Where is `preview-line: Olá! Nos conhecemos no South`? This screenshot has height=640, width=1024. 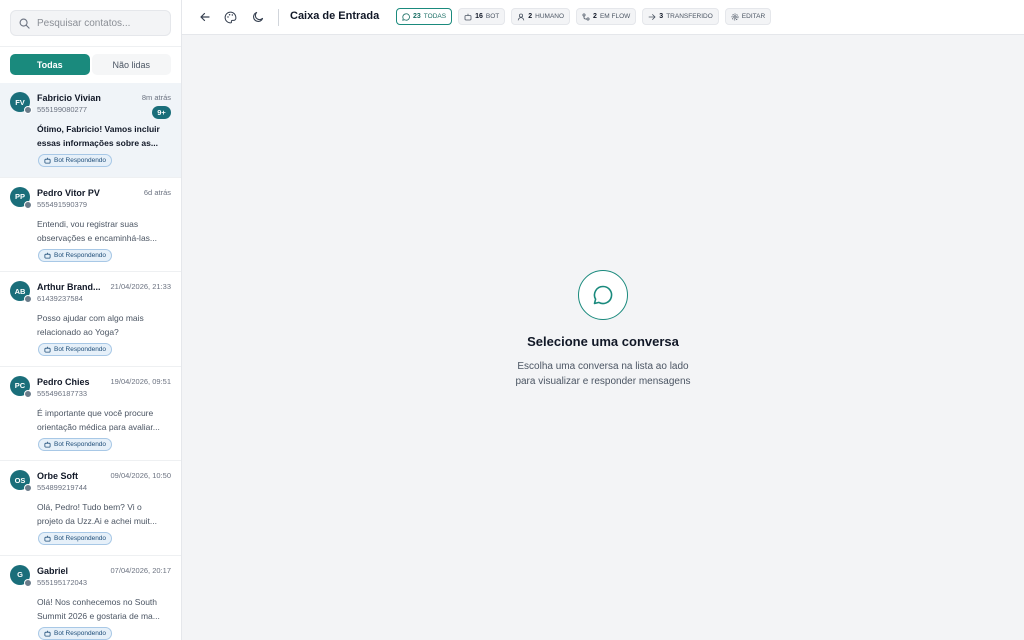
preview-line: Olá! Nos conhecemos no South is located at coordinates (97, 601).